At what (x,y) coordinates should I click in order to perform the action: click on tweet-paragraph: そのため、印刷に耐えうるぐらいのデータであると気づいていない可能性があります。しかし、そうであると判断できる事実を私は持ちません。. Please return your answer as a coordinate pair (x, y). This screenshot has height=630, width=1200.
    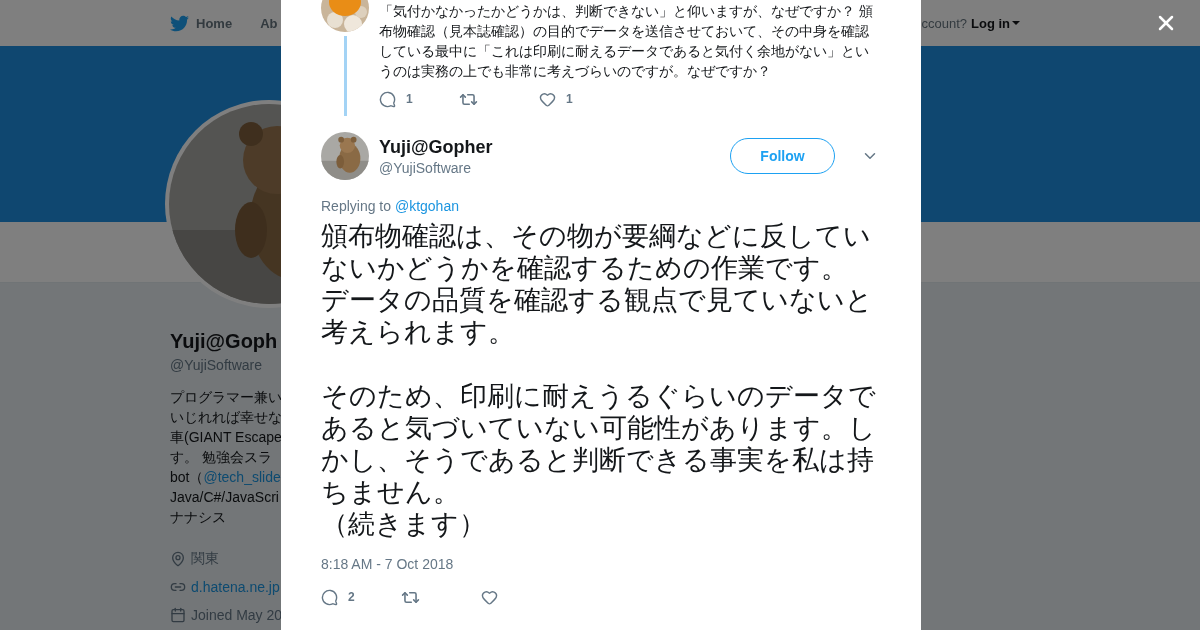
    Looking at the image, I should click on (599, 444).